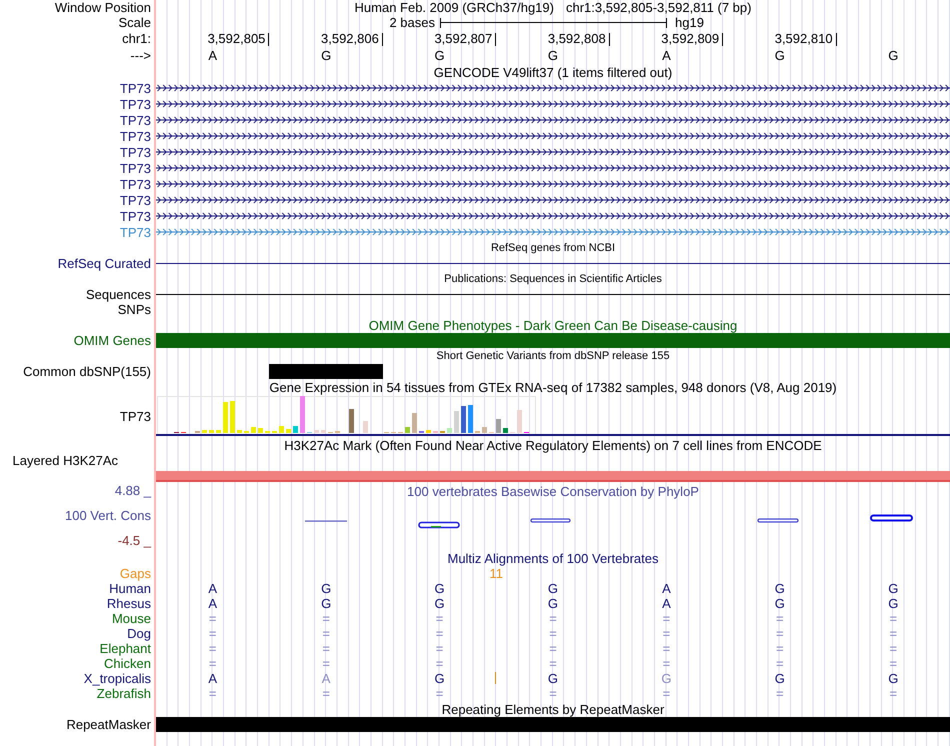 Image resolution: width=950 pixels, height=746 pixels. What do you see at coordinates (135, 416) in the screenshot?
I see `track-label: TP73` at bounding box center [135, 416].